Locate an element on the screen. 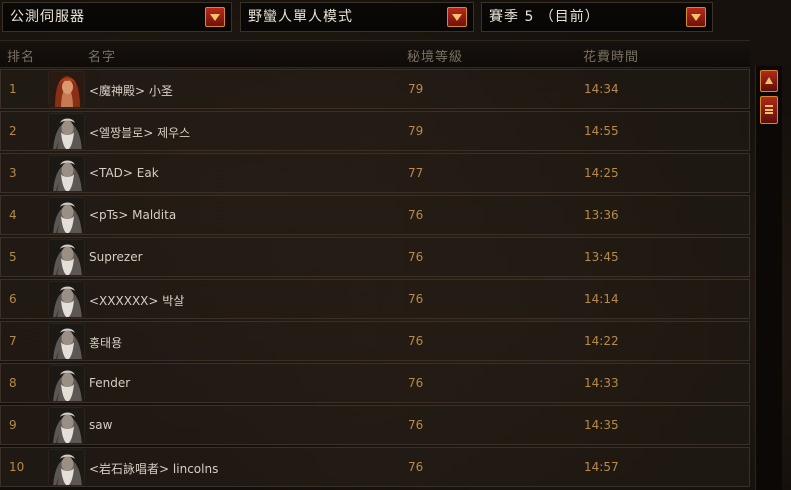  row-time-spent: 13:45 is located at coordinates (601, 257).